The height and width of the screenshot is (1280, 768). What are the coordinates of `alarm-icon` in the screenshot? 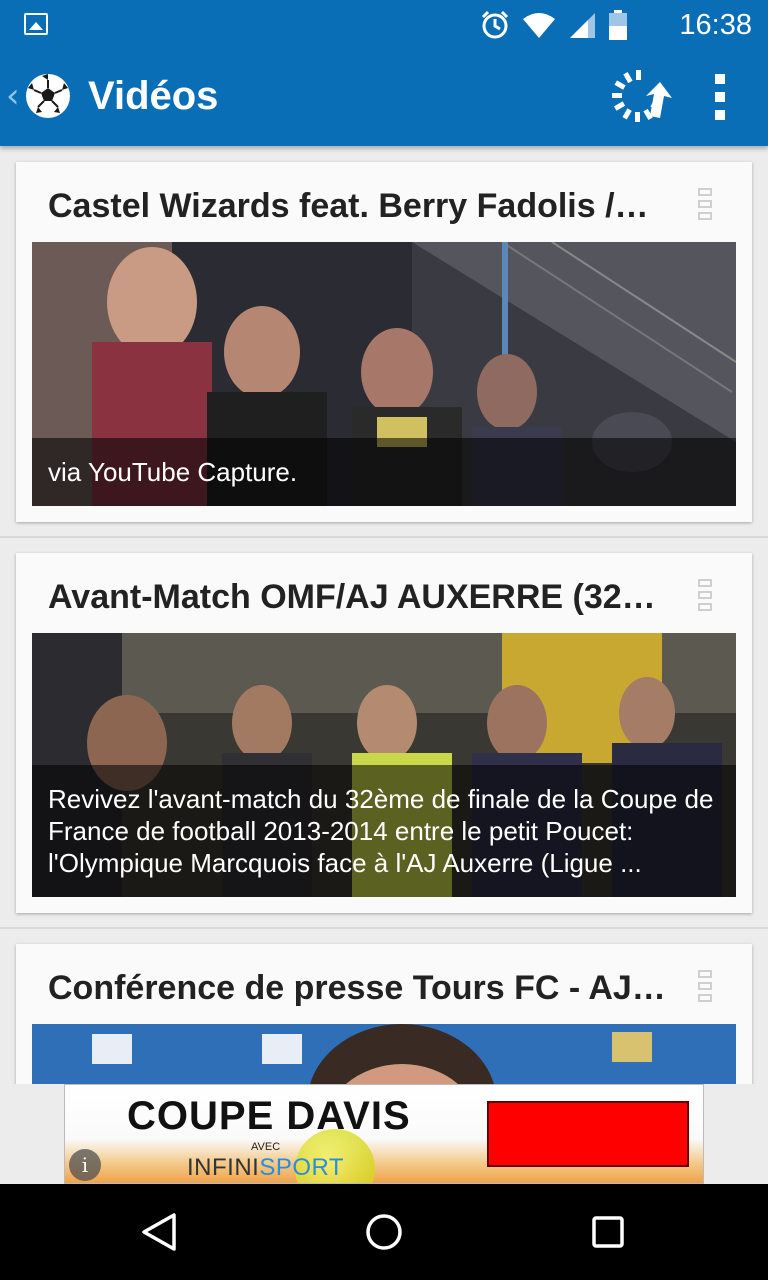 It's located at (495, 24).